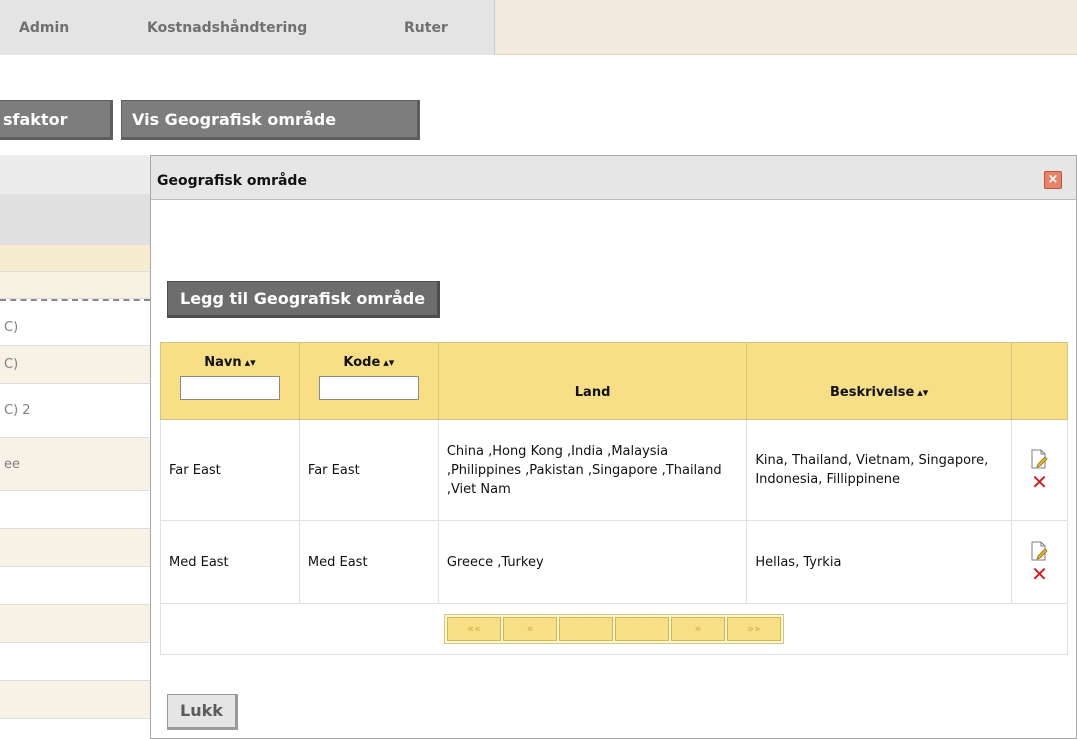 The width and height of the screenshot is (1077, 739). I want to click on background-table-row: ee, so click(75, 464).